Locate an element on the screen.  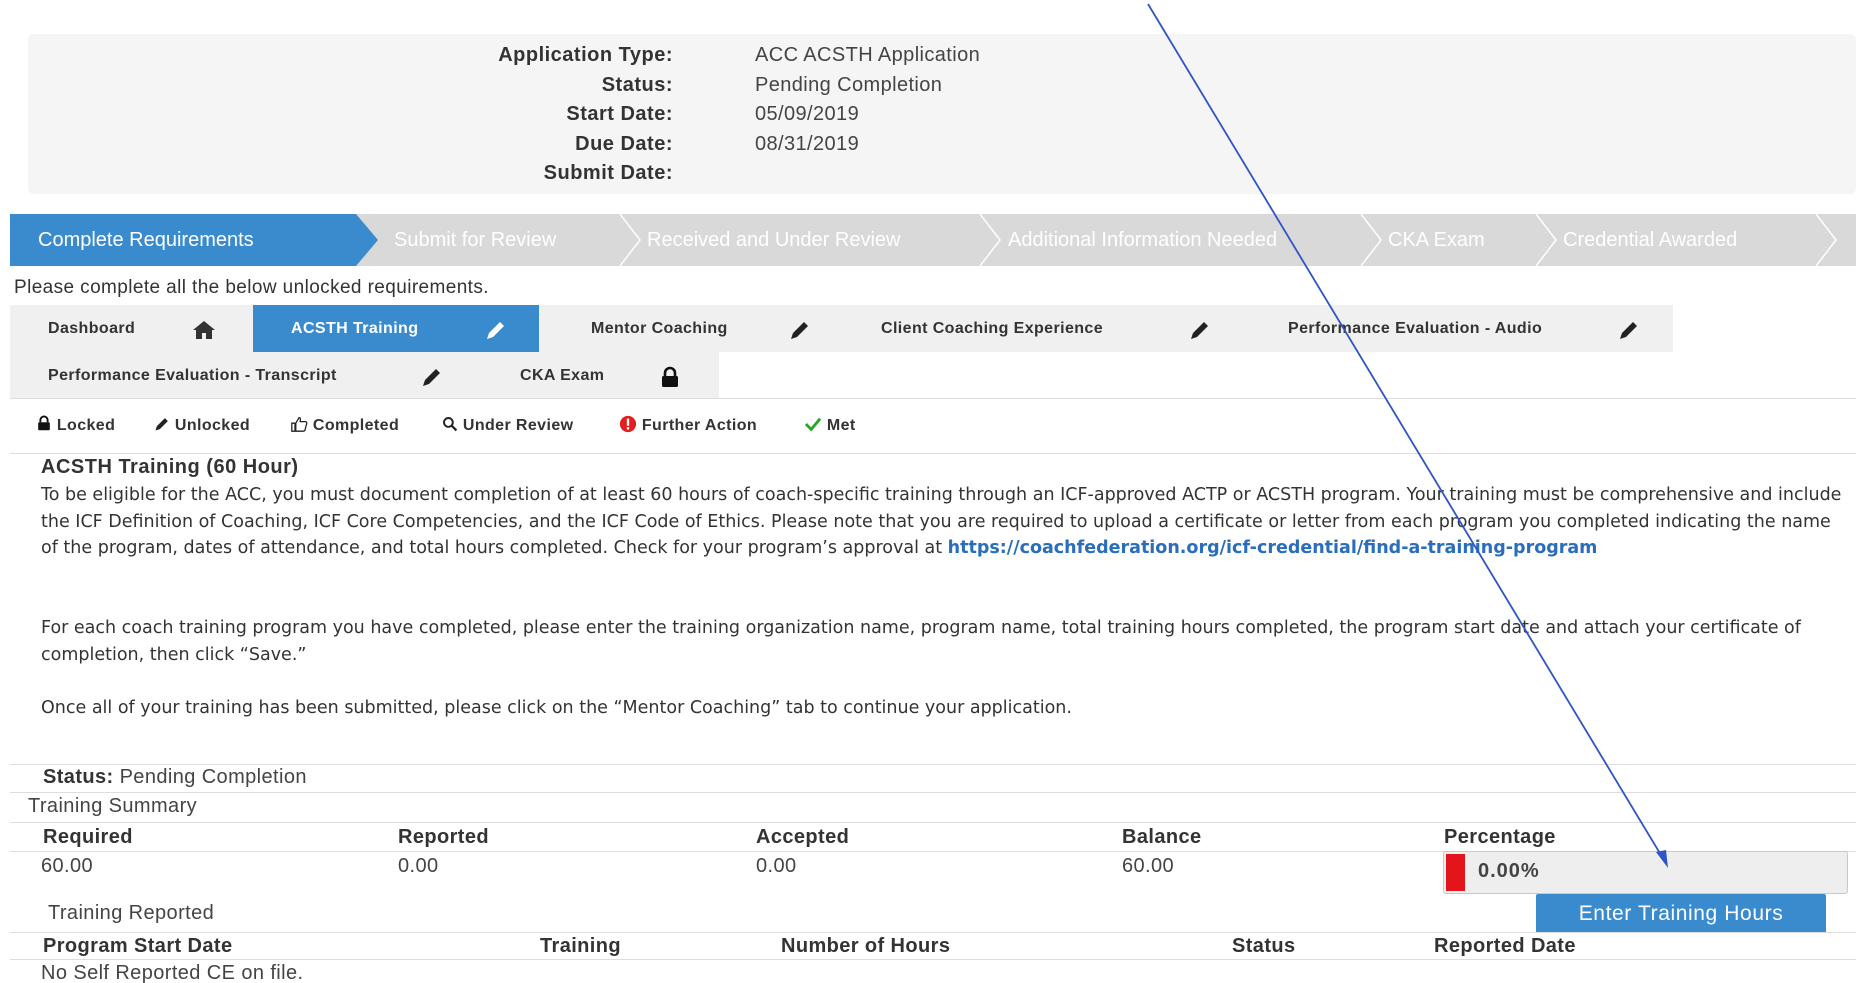
tab-cka-exam: CKA Exam is located at coordinates (599, 375).